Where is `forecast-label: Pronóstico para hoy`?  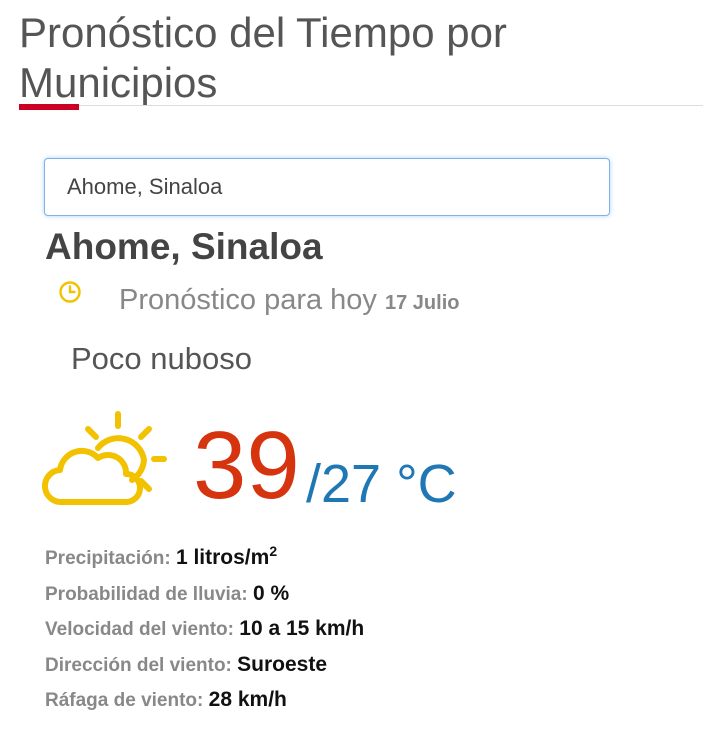
forecast-label: Pronóstico para hoy is located at coordinates (248, 300).